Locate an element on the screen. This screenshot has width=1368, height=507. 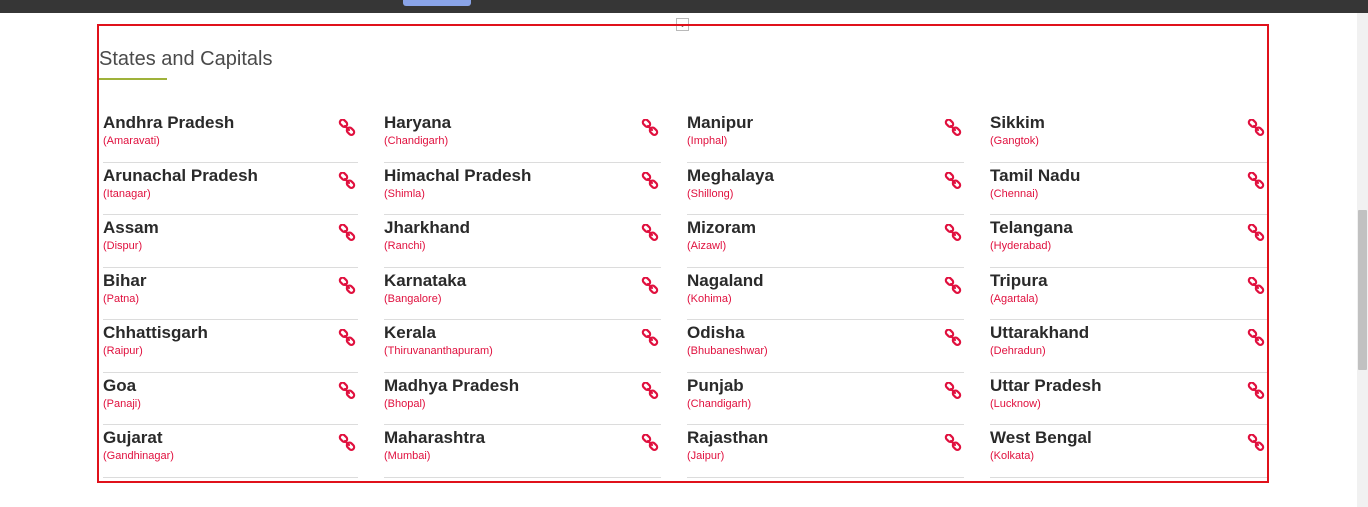
vertical-scrollbar is located at coordinates (1362, 260).